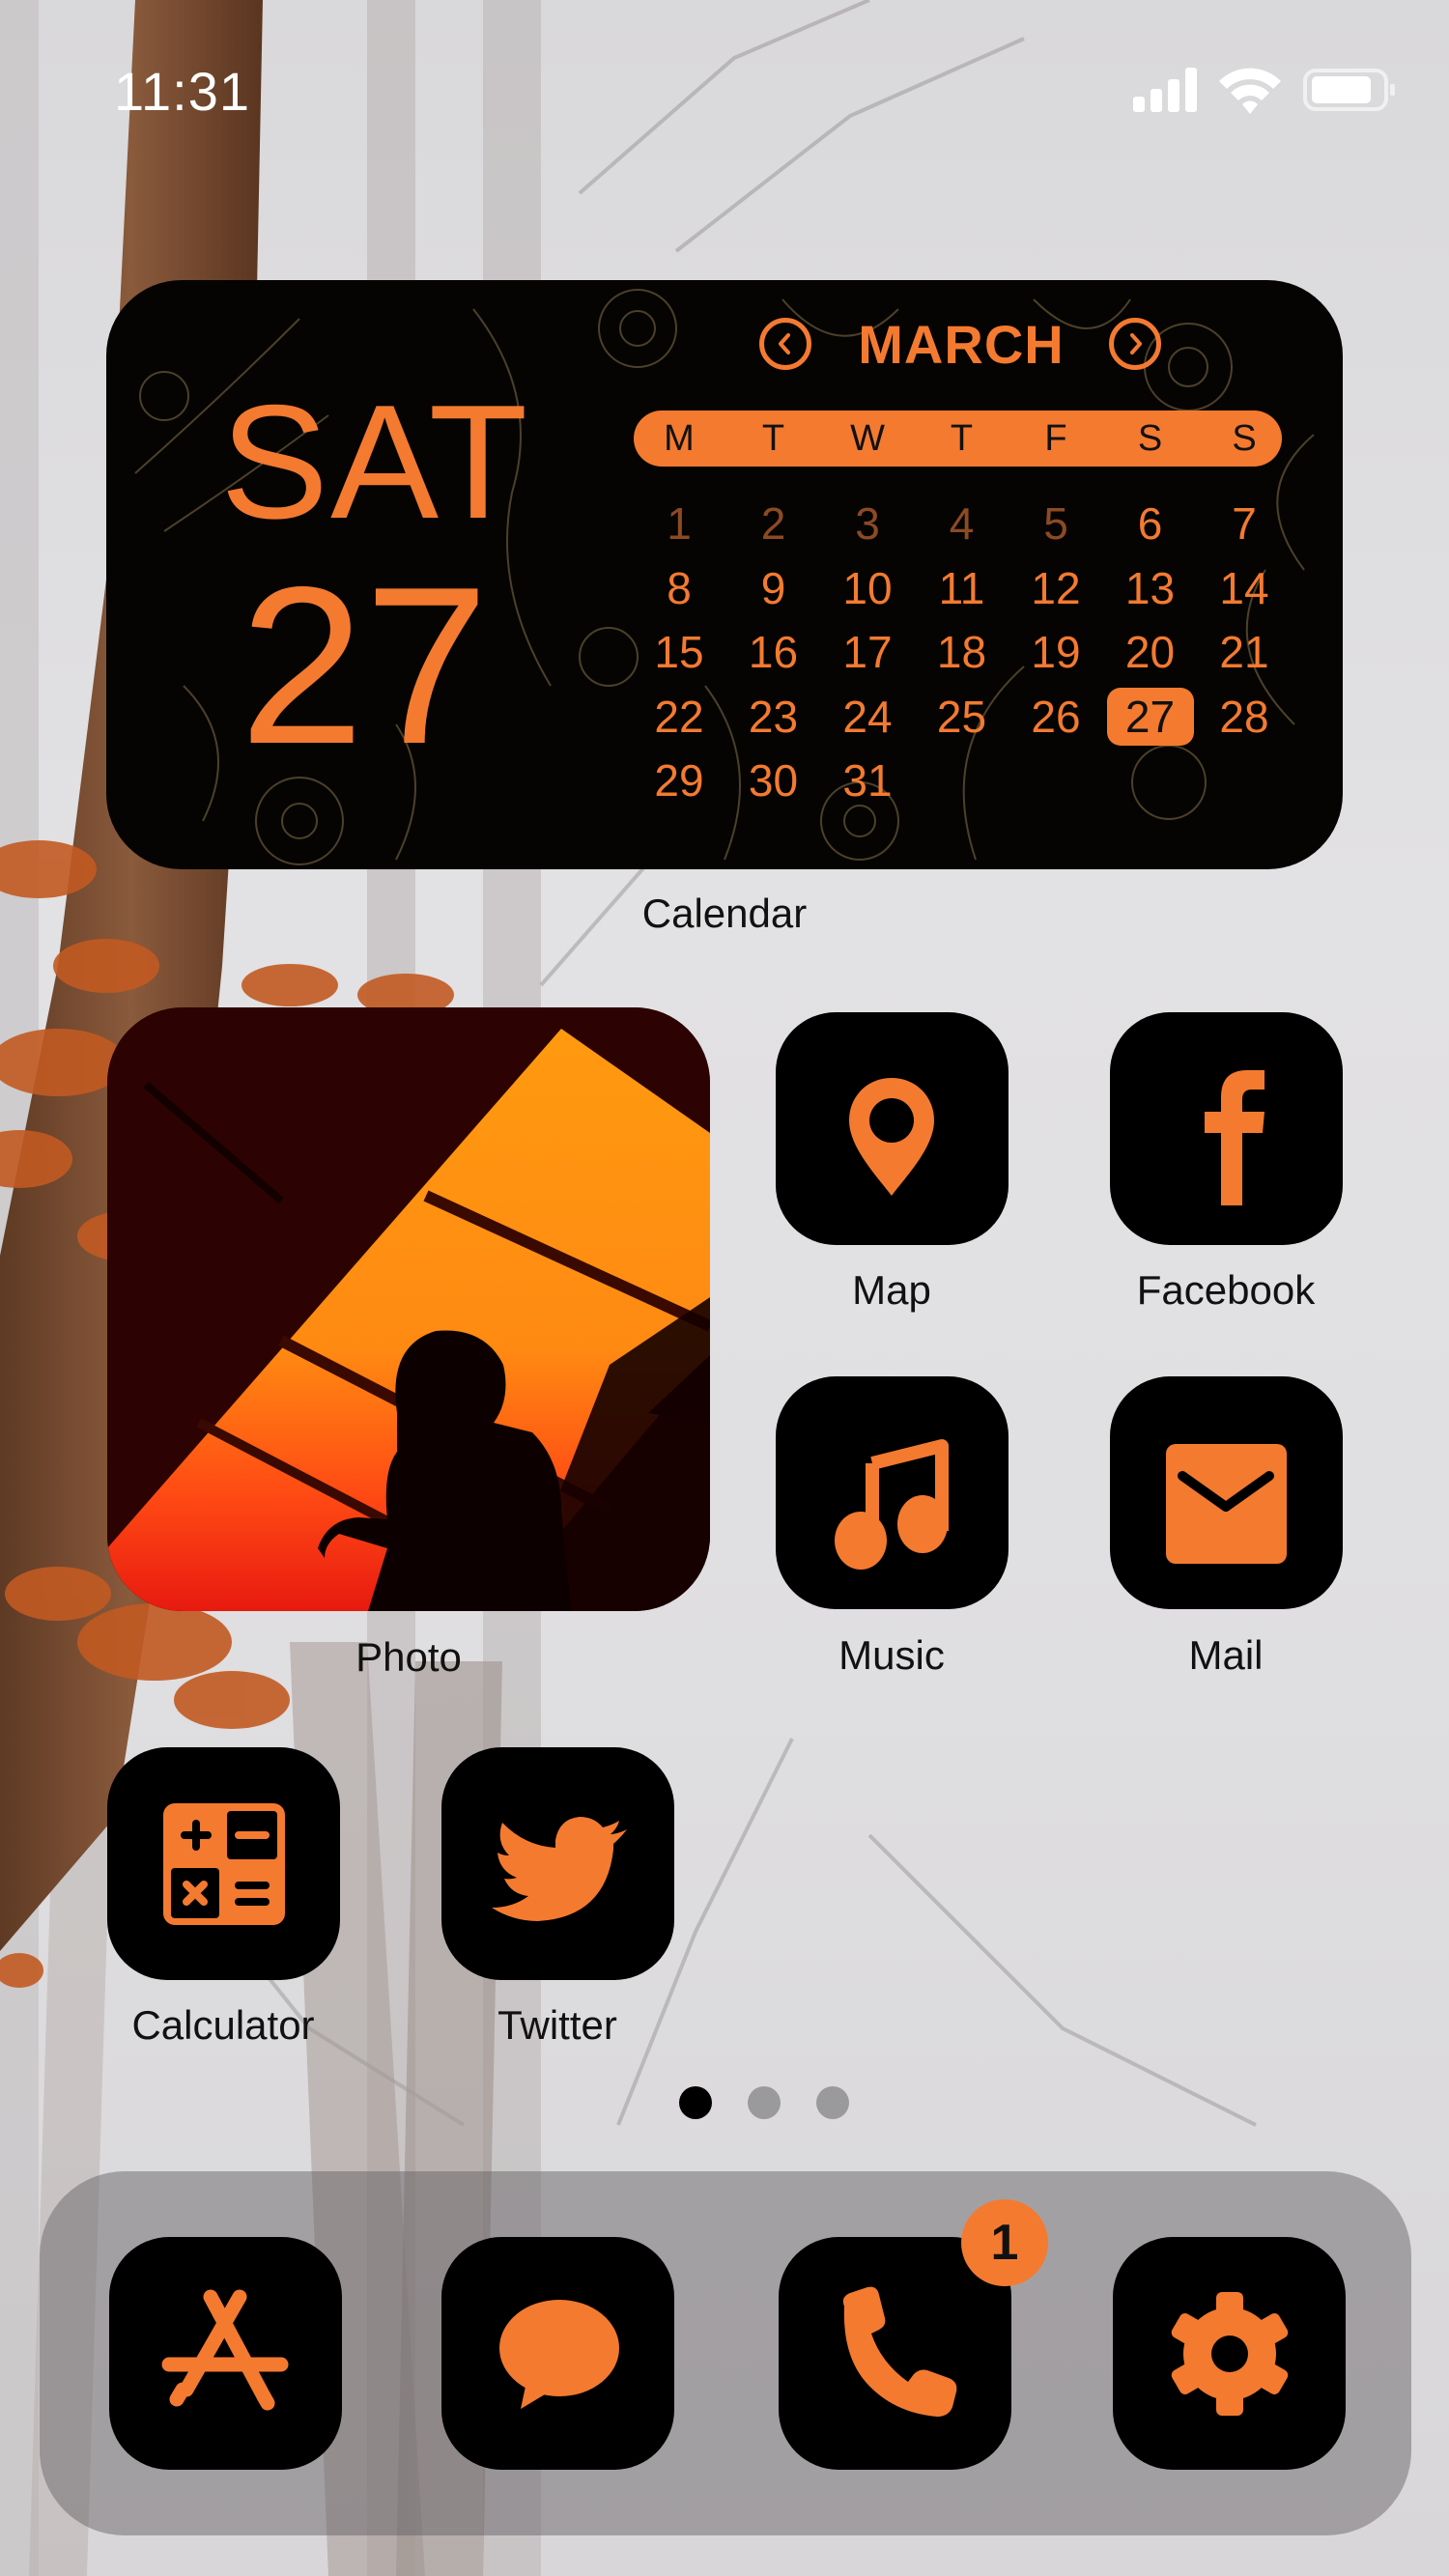 This screenshot has height=2576, width=1449. Describe the element at coordinates (375, 461) in the screenshot. I see `day-of-week: SAT` at that location.